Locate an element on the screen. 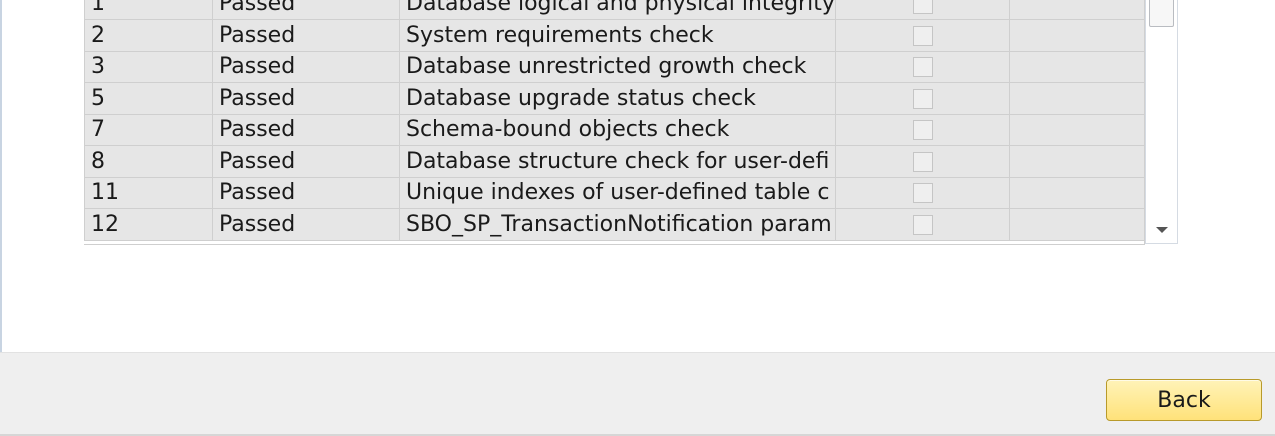 Image resolution: width=1275 pixels, height=436 pixels. row-number-cell: 2 is located at coordinates (148, 35).